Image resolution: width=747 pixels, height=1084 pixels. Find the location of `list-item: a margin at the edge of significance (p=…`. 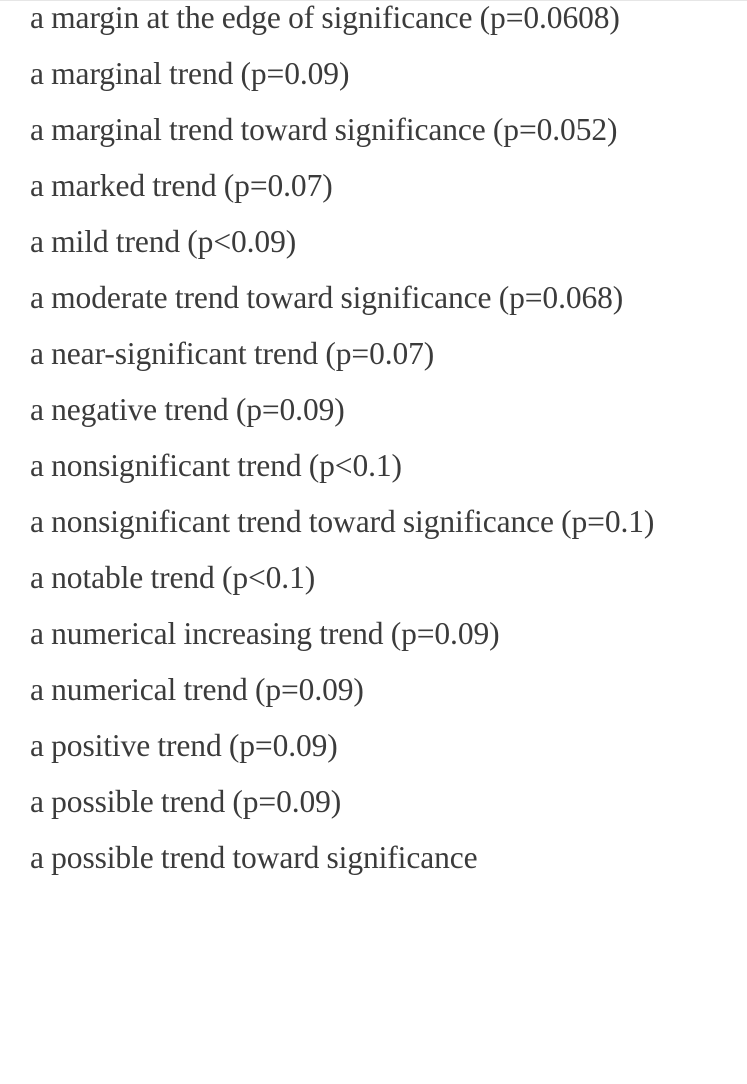

list-item: a margin at the edge of significance (p=… is located at coordinates (325, 17).